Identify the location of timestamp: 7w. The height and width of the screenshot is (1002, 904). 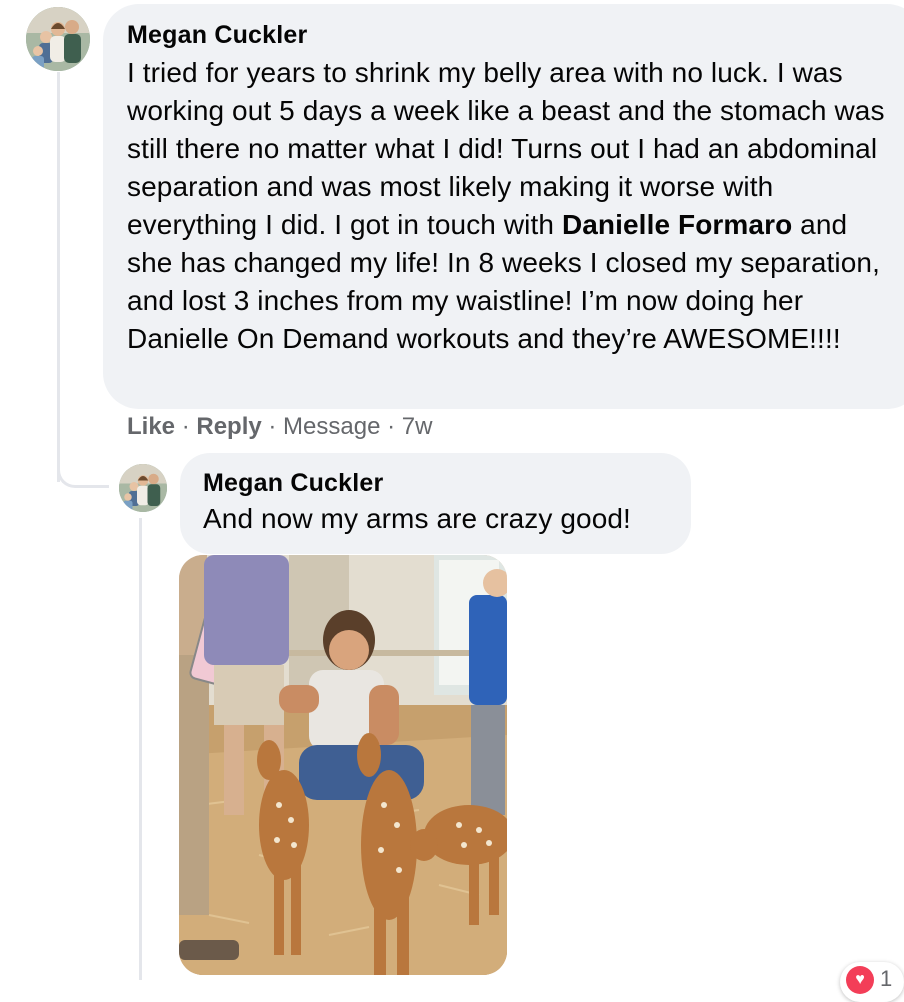
(417, 426).